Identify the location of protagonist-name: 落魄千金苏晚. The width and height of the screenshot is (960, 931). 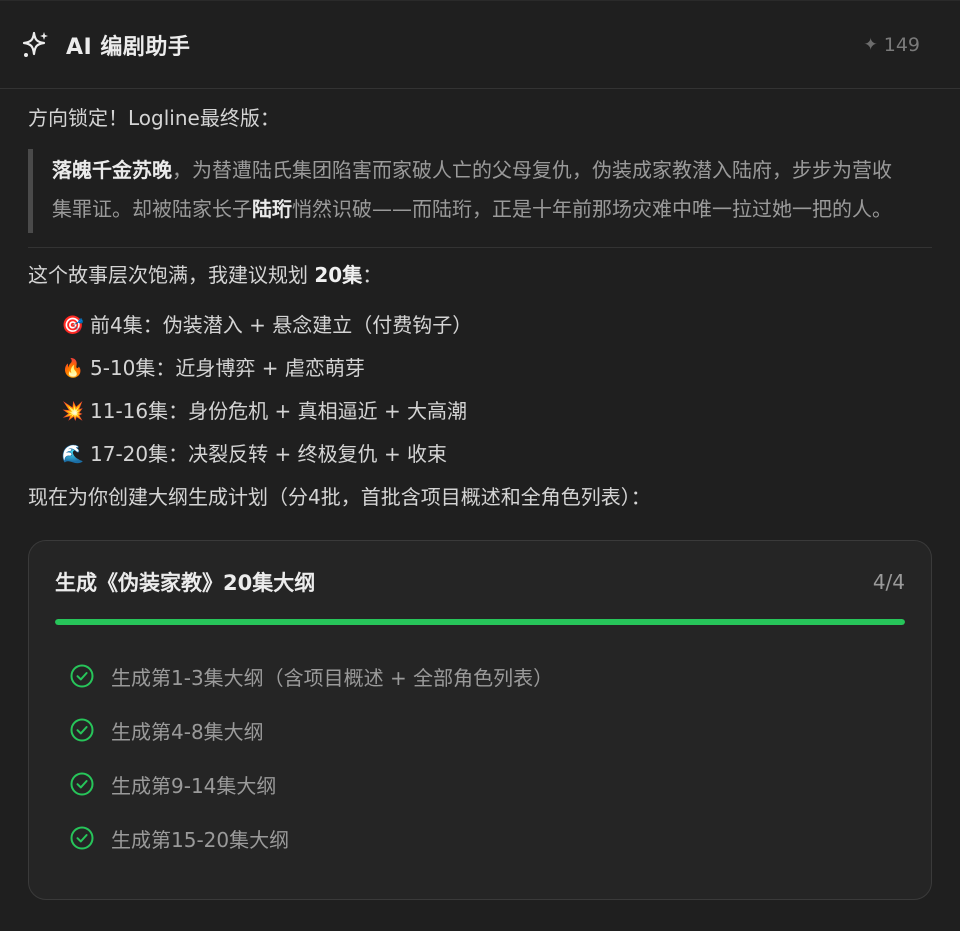
(112, 170).